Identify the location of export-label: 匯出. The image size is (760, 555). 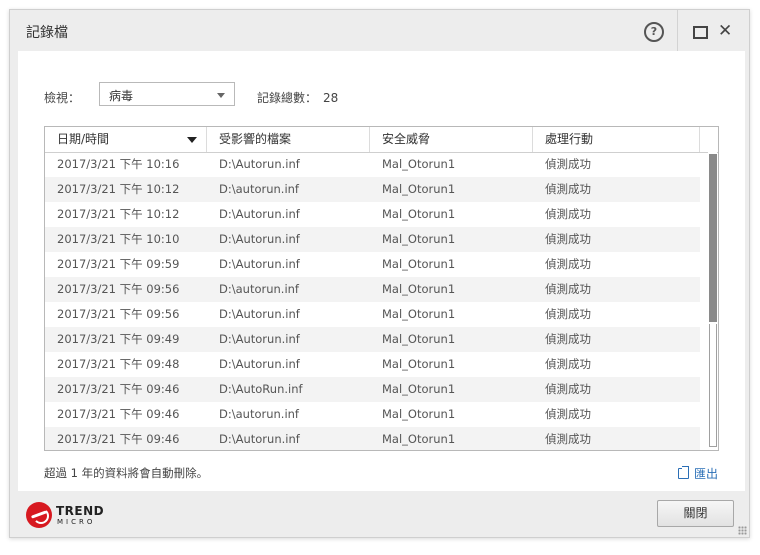
(706, 474).